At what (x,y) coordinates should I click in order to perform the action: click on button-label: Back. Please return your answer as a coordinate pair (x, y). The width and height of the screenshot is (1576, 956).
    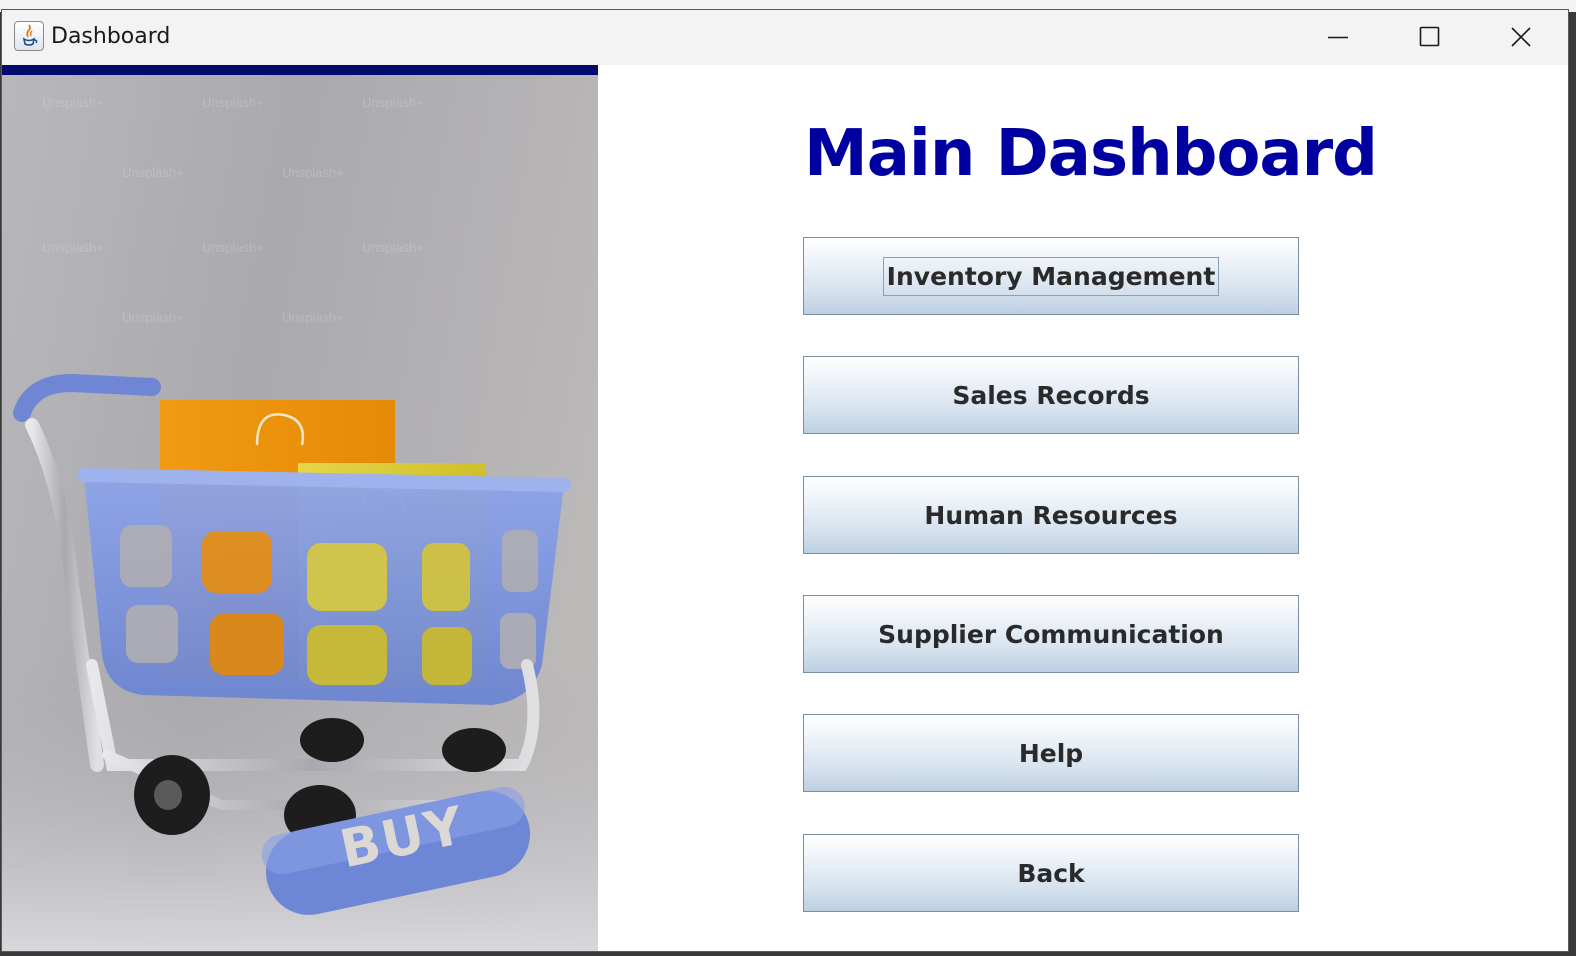
    Looking at the image, I should click on (1051, 873).